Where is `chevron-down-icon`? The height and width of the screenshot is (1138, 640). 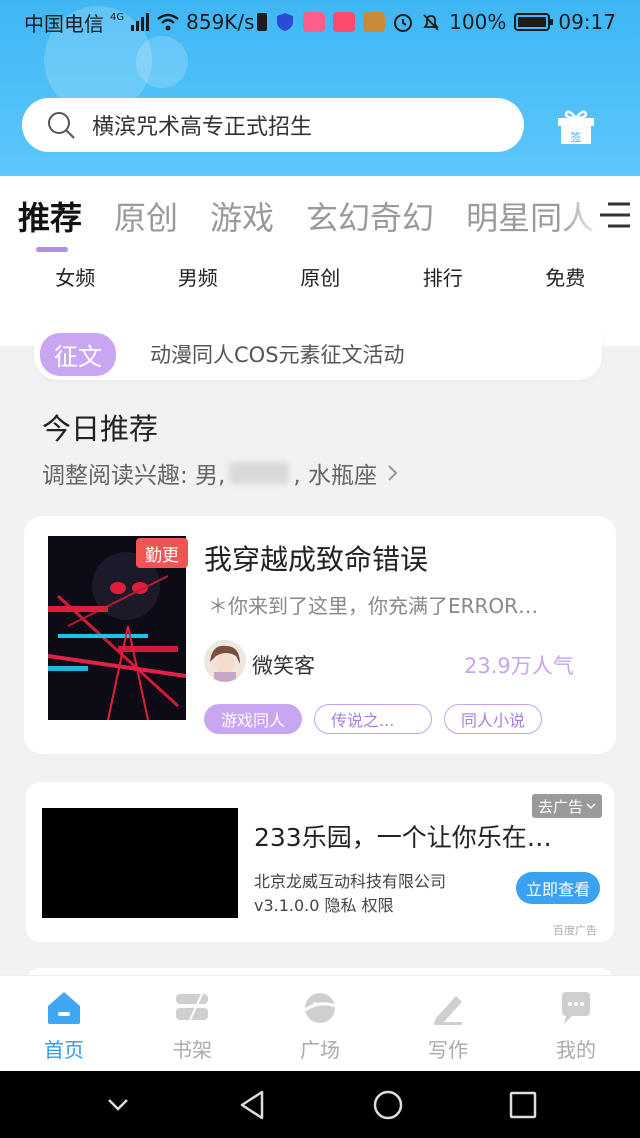 chevron-down-icon is located at coordinates (591, 806).